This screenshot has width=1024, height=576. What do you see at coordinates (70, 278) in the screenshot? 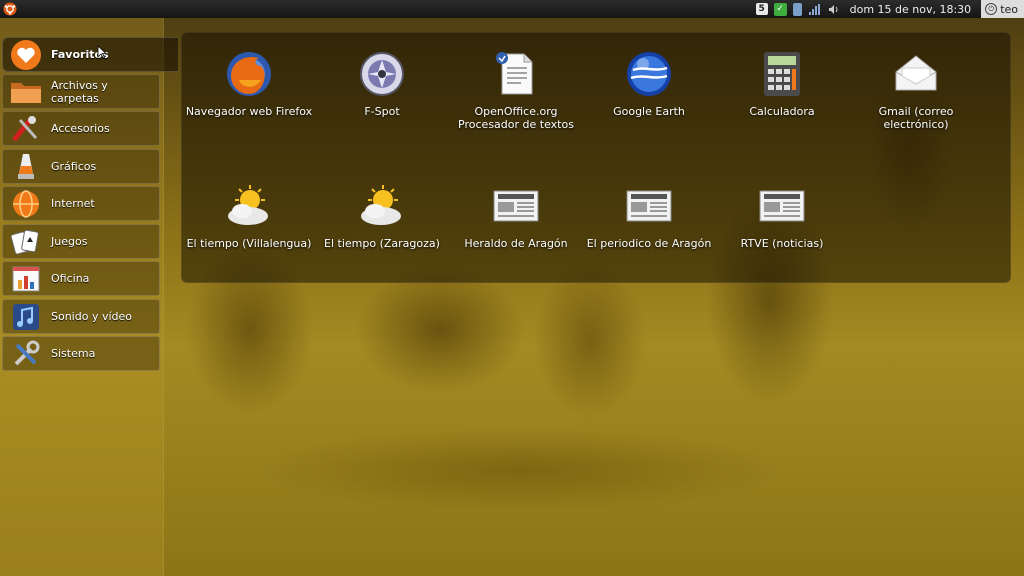
I see `sidebar-item-label: Oficina` at bounding box center [70, 278].